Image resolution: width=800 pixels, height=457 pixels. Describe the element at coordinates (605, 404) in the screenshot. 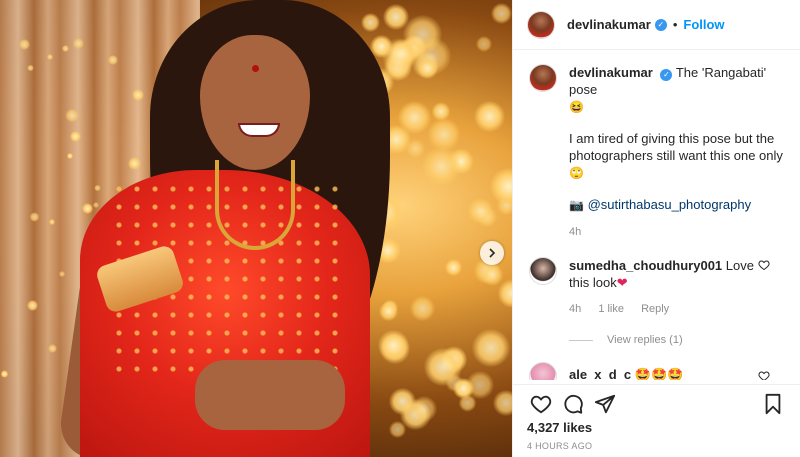

I see `paper-plane-icon` at that location.